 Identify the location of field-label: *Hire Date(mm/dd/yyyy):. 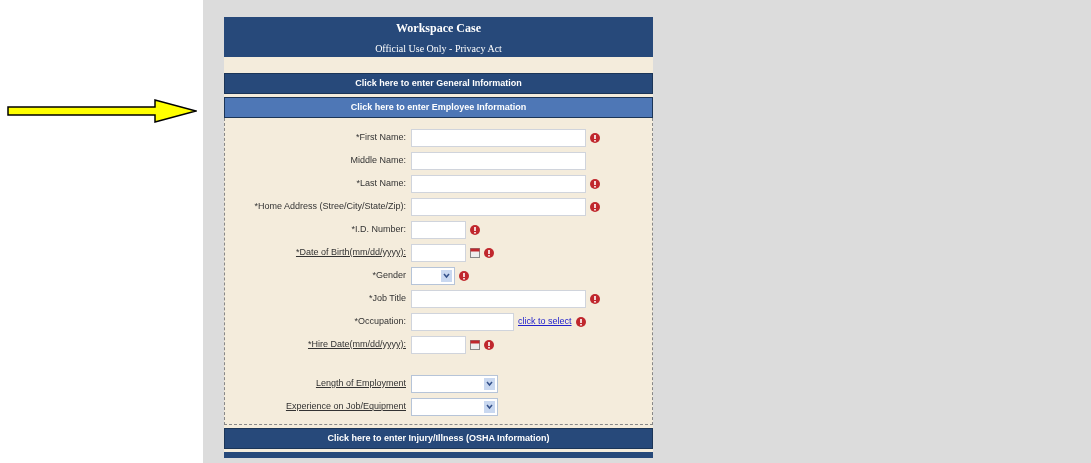
(357, 344).